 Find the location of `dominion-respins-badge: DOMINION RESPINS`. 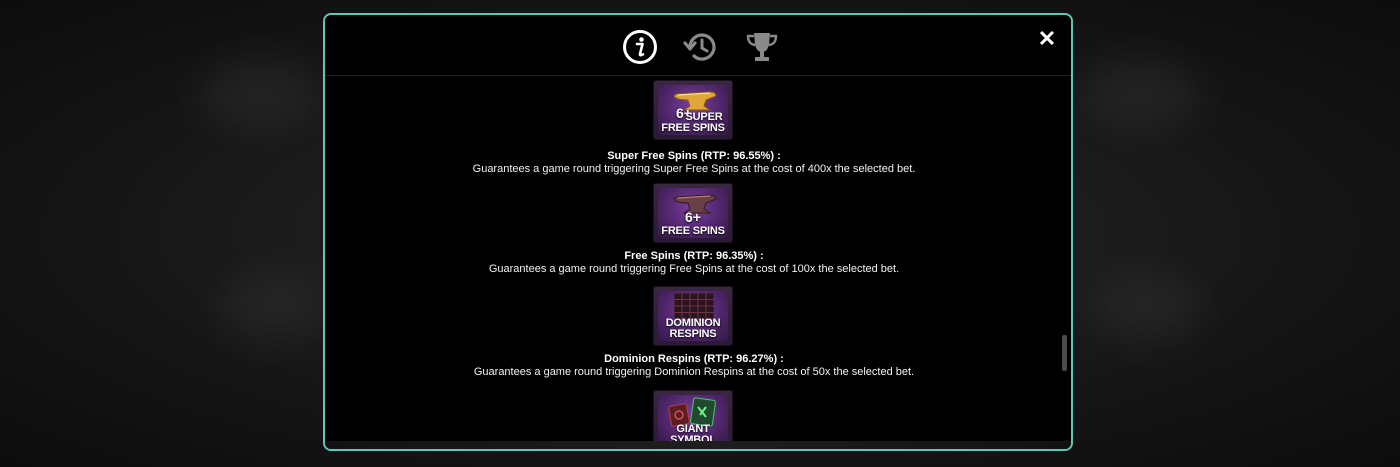

dominion-respins-badge: DOMINION RESPINS is located at coordinates (693, 316).